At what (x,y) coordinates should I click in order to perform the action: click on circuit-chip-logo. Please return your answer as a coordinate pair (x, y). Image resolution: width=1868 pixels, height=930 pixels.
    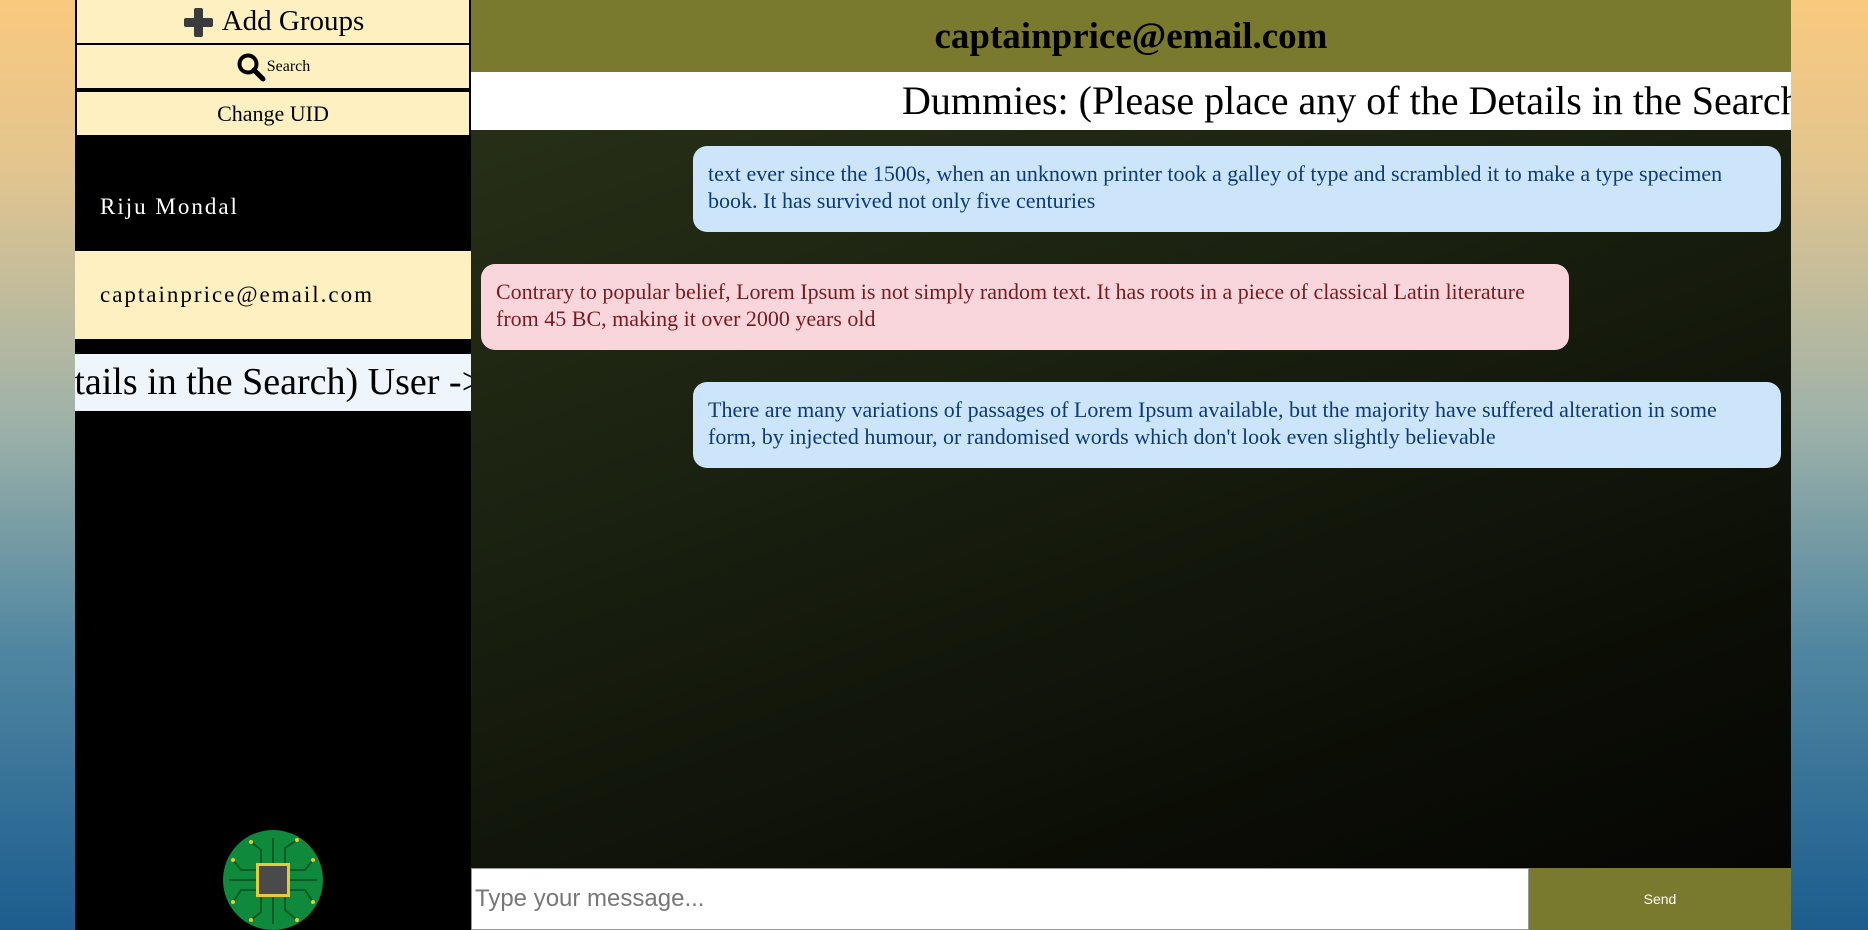
    Looking at the image, I should click on (273, 880).